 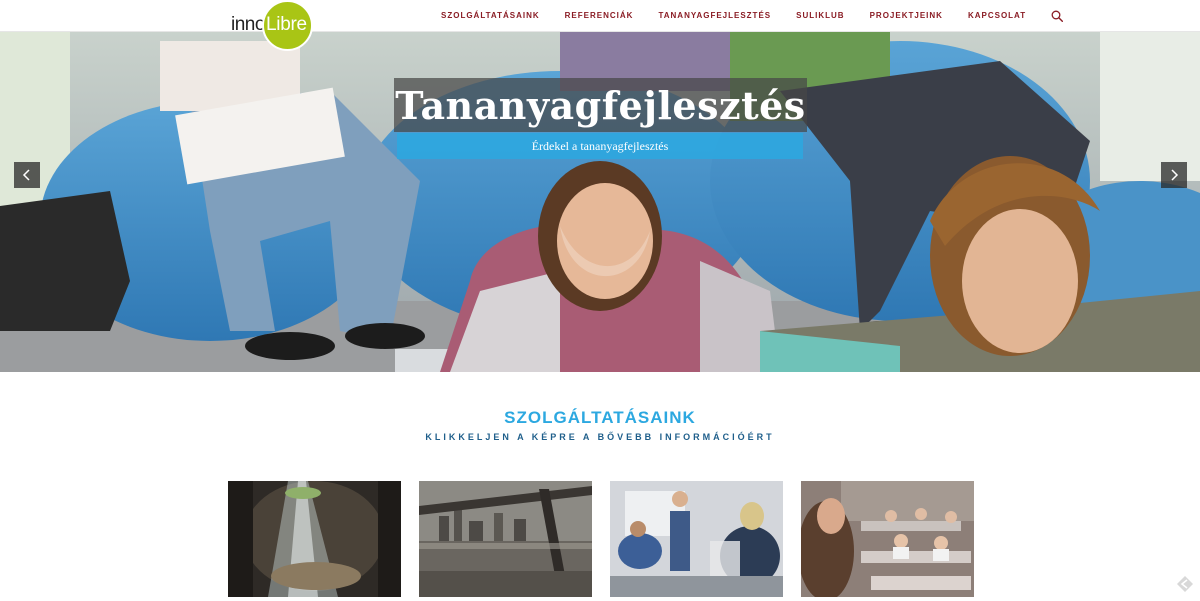 I want to click on slider-next-button, so click(x=1174, y=175).